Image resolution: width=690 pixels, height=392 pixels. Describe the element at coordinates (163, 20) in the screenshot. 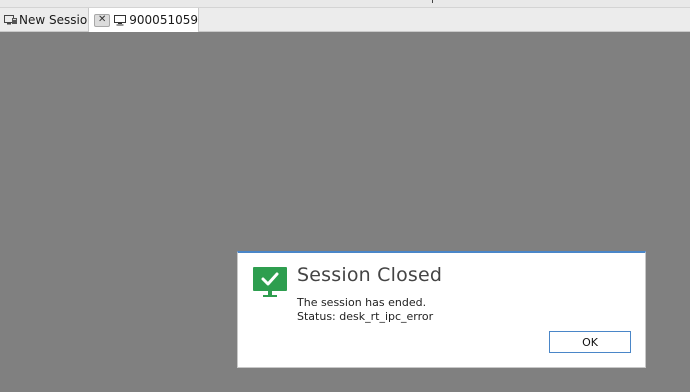

I see `tab-session-label: 900051059` at that location.